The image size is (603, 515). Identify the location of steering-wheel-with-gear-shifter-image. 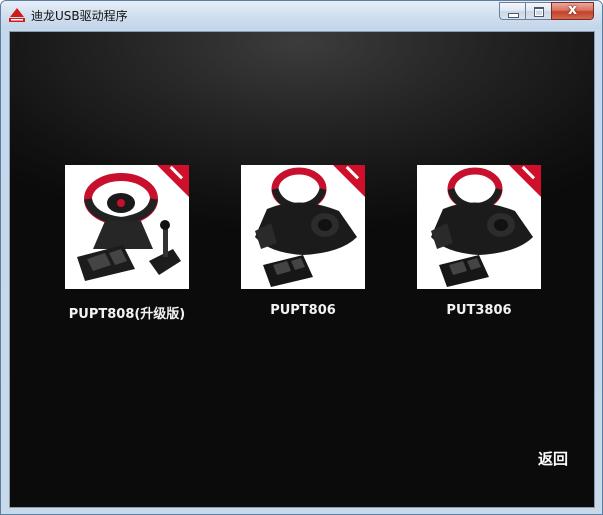
(127, 227).